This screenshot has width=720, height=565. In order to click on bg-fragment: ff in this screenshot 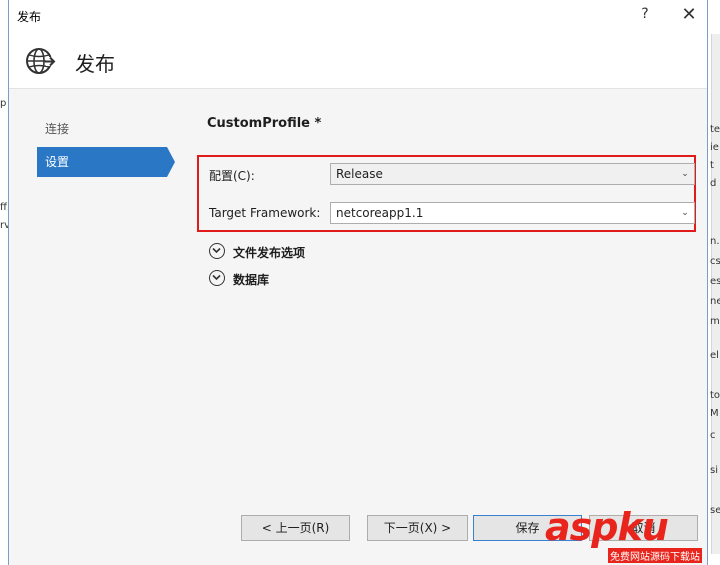, I will do `click(3, 207)`.